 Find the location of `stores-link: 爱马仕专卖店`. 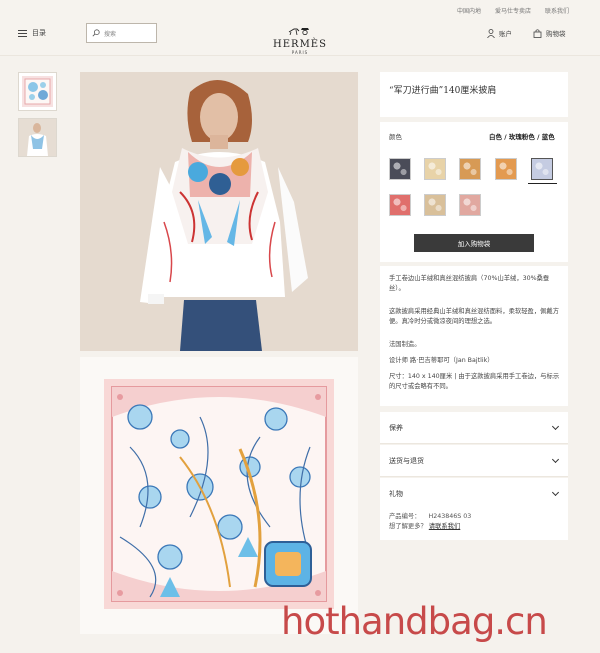

stores-link: 爱马仕专卖店 is located at coordinates (513, 10).